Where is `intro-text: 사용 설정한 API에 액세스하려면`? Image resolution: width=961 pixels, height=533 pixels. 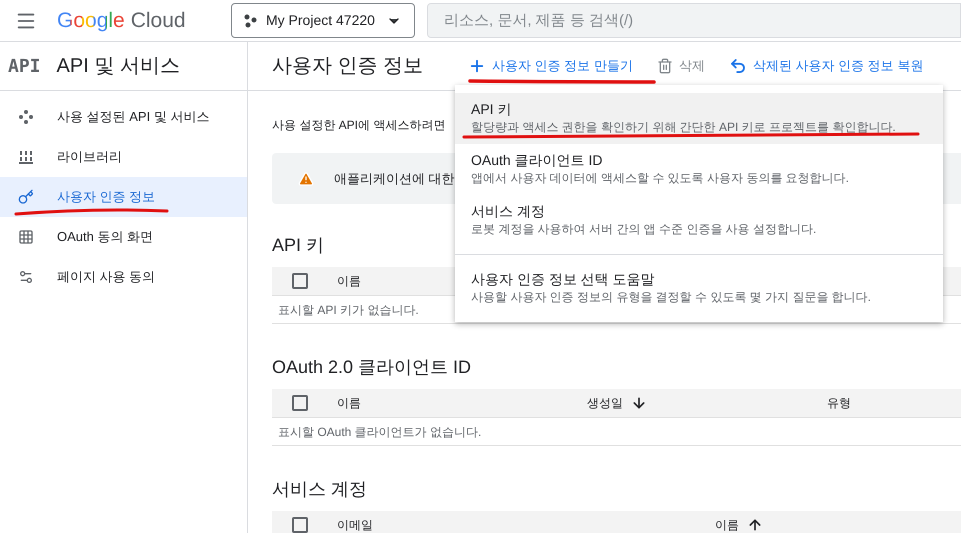
intro-text: 사용 설정한 API에 액세스하려면 is located at coordinates (359, 125).